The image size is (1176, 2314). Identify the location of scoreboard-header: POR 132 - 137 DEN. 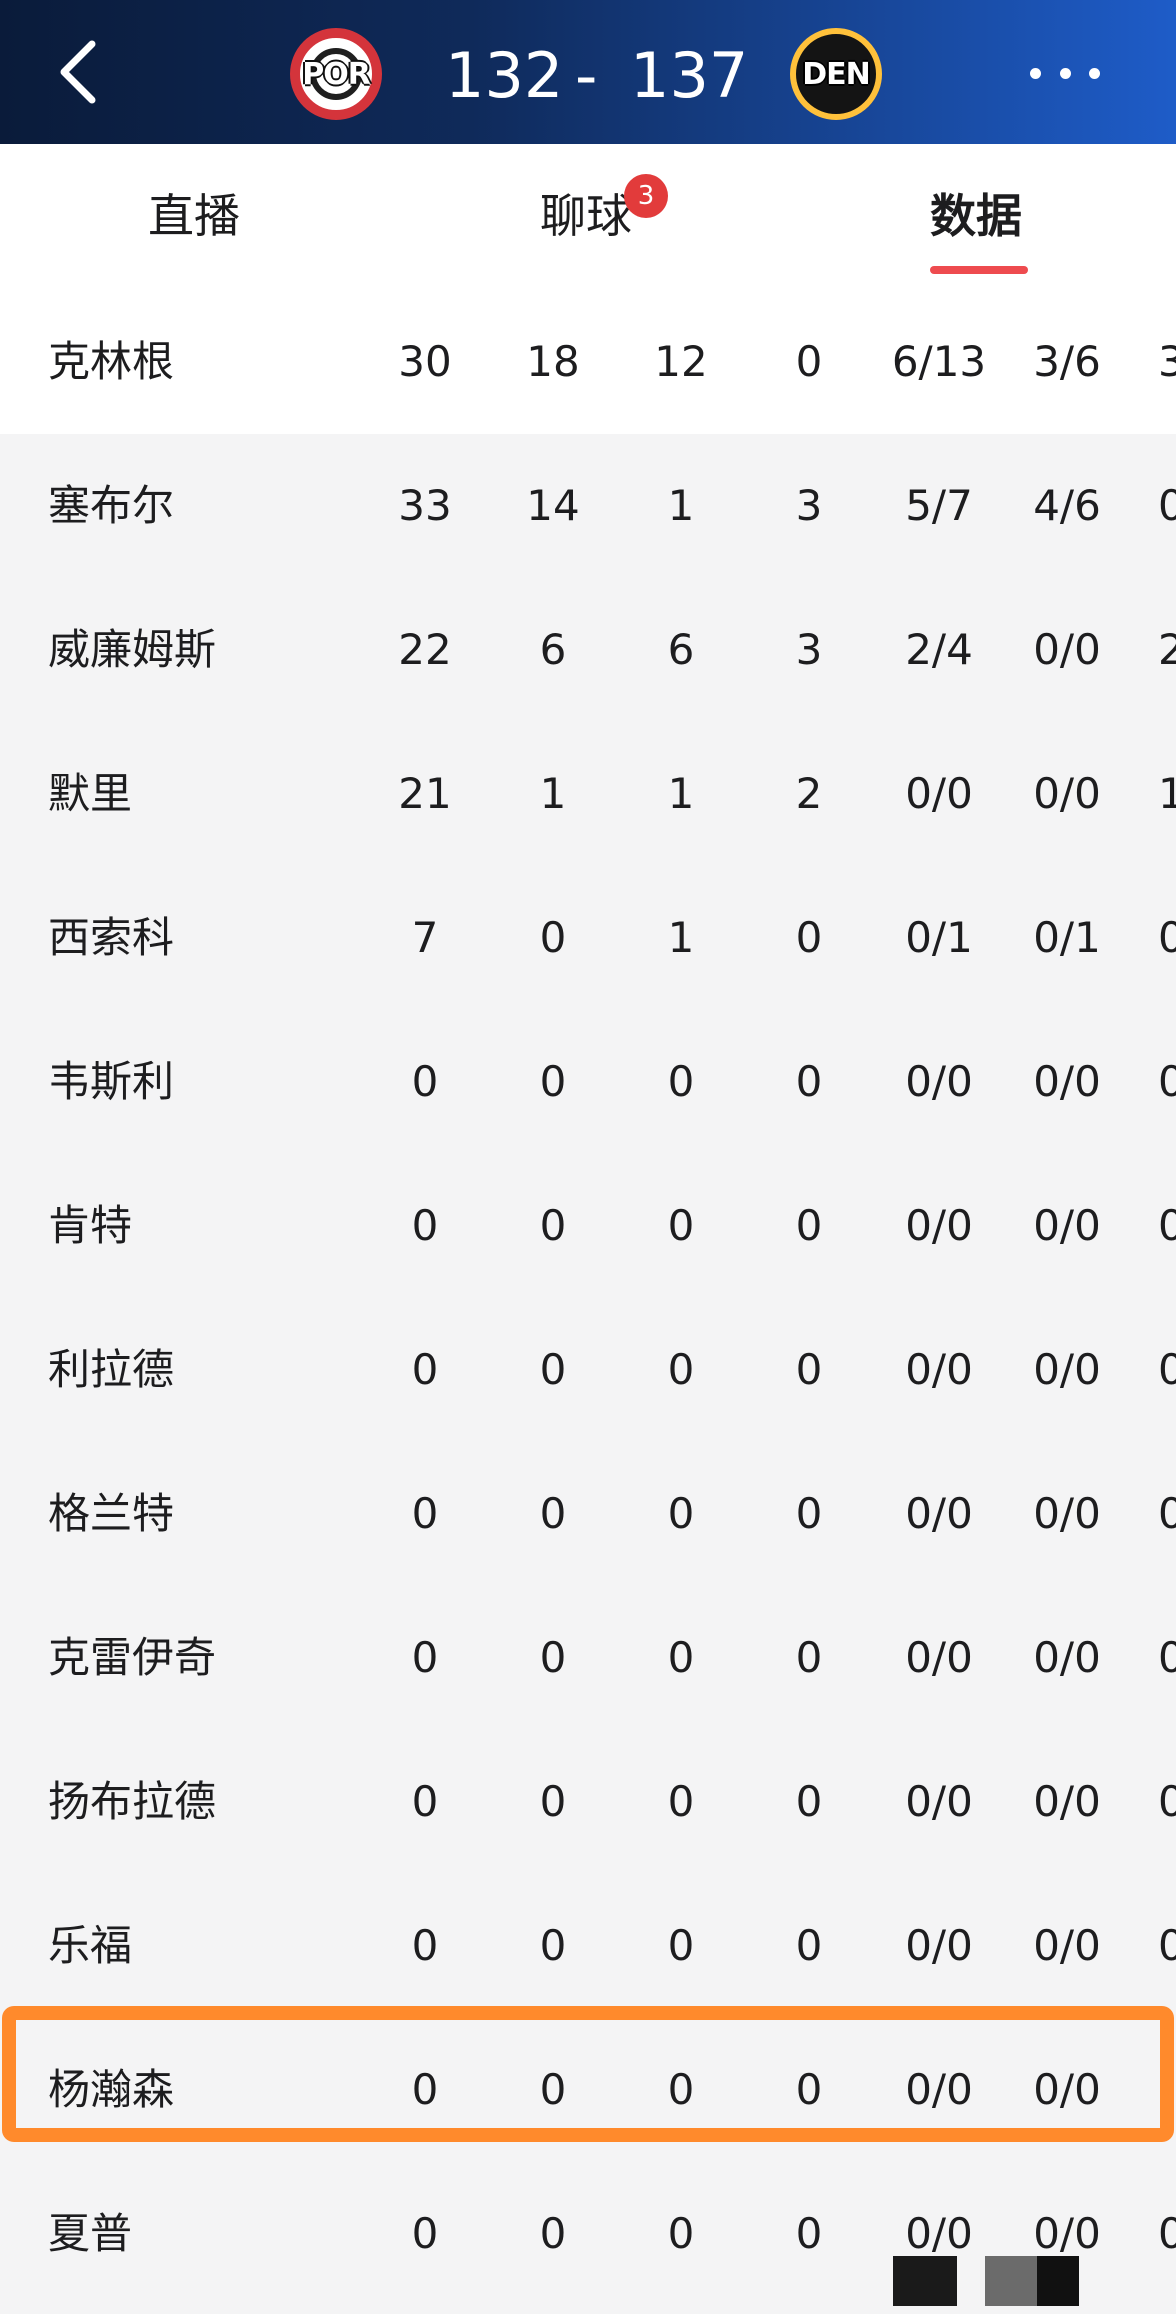
(588, 72).